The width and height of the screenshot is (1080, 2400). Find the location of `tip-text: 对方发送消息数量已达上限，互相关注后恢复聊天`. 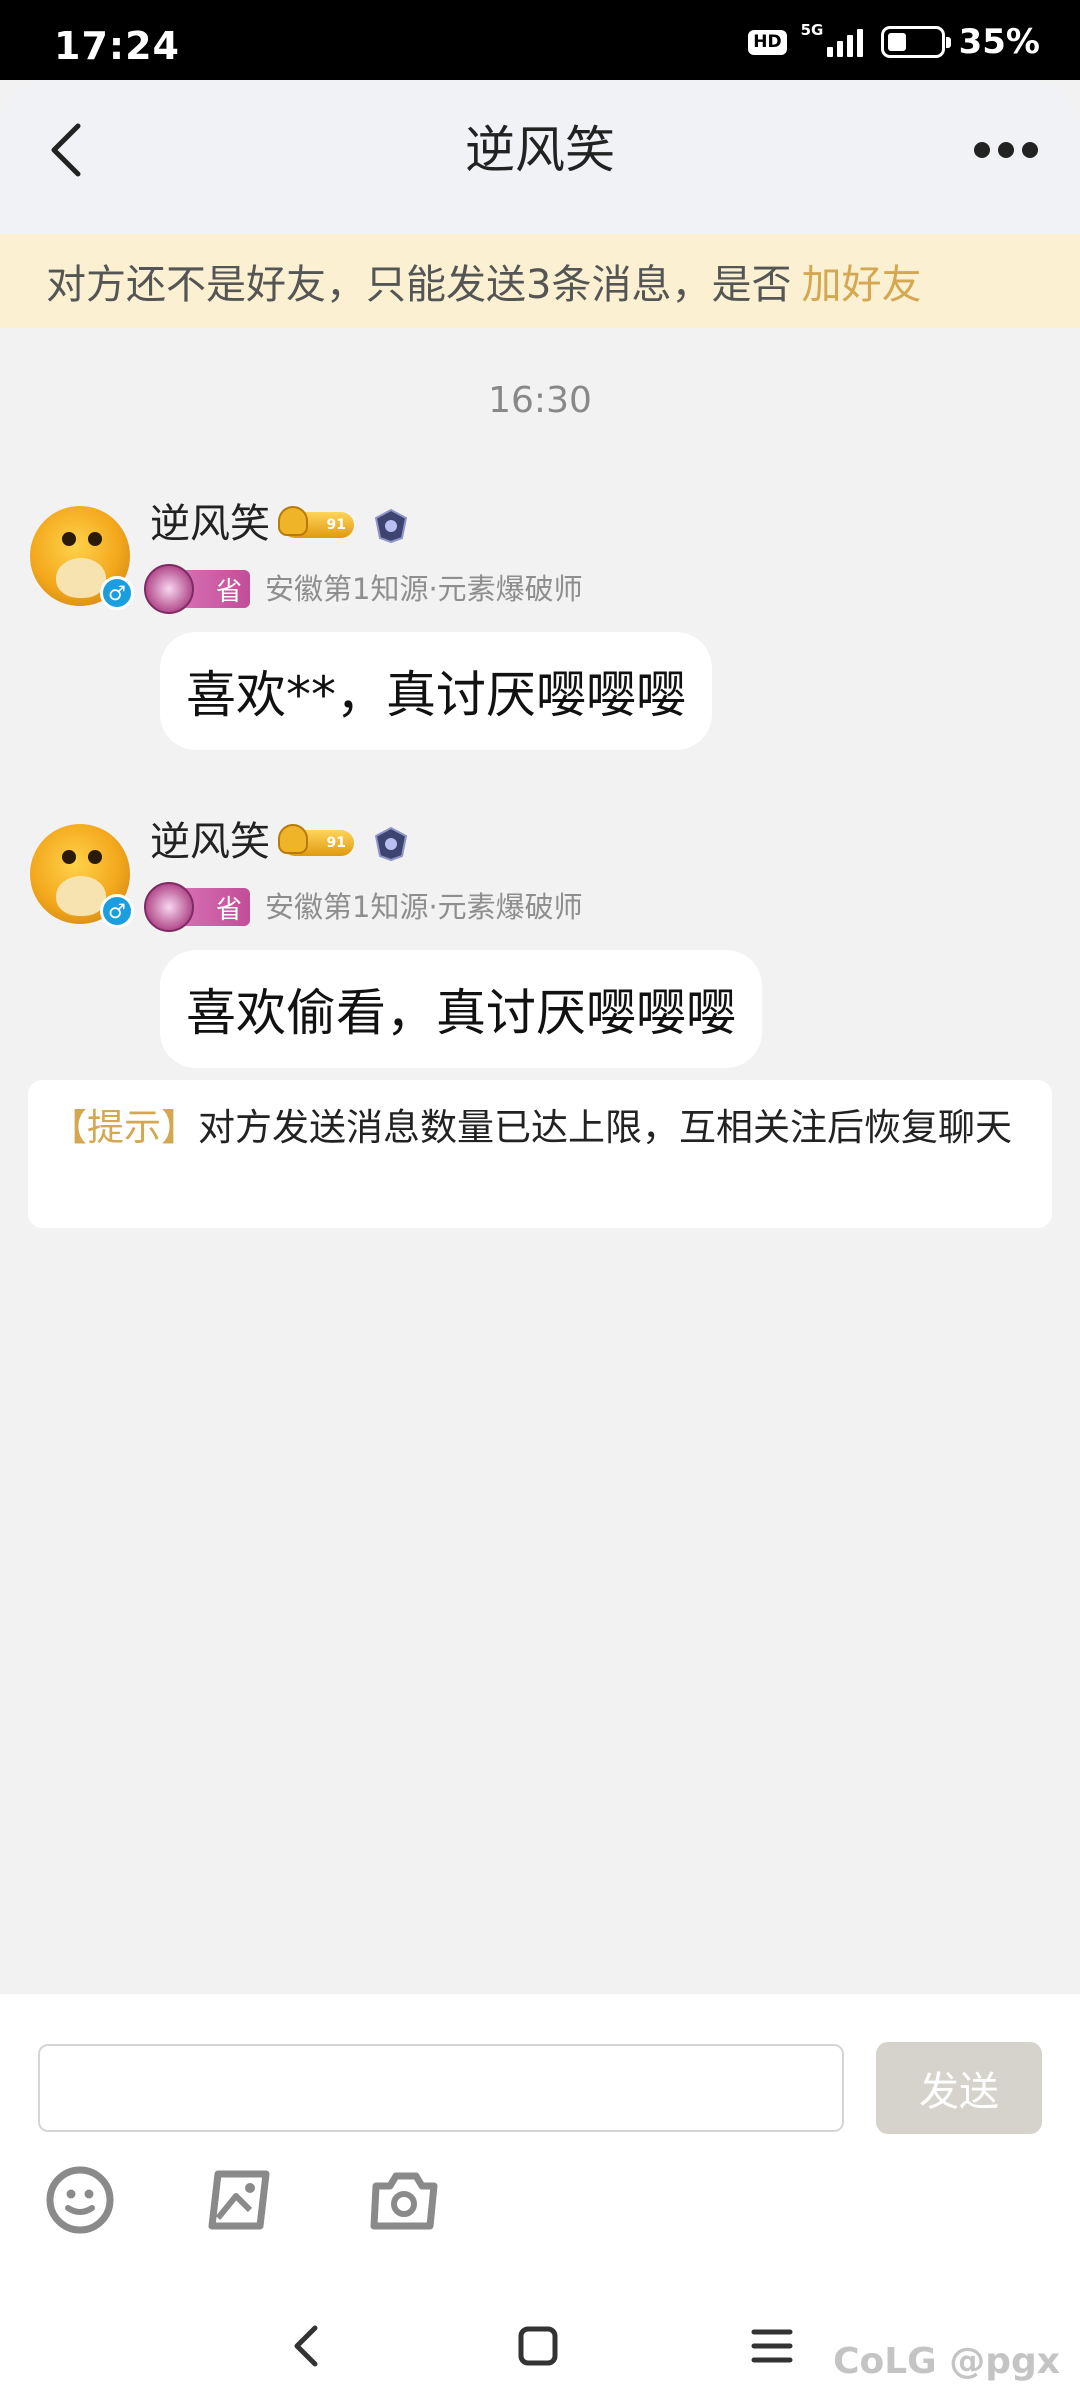

tip-text: 对方发送消息数量已达上限，互相关注后恢复聊天 is located at coordinates (605, 1127).